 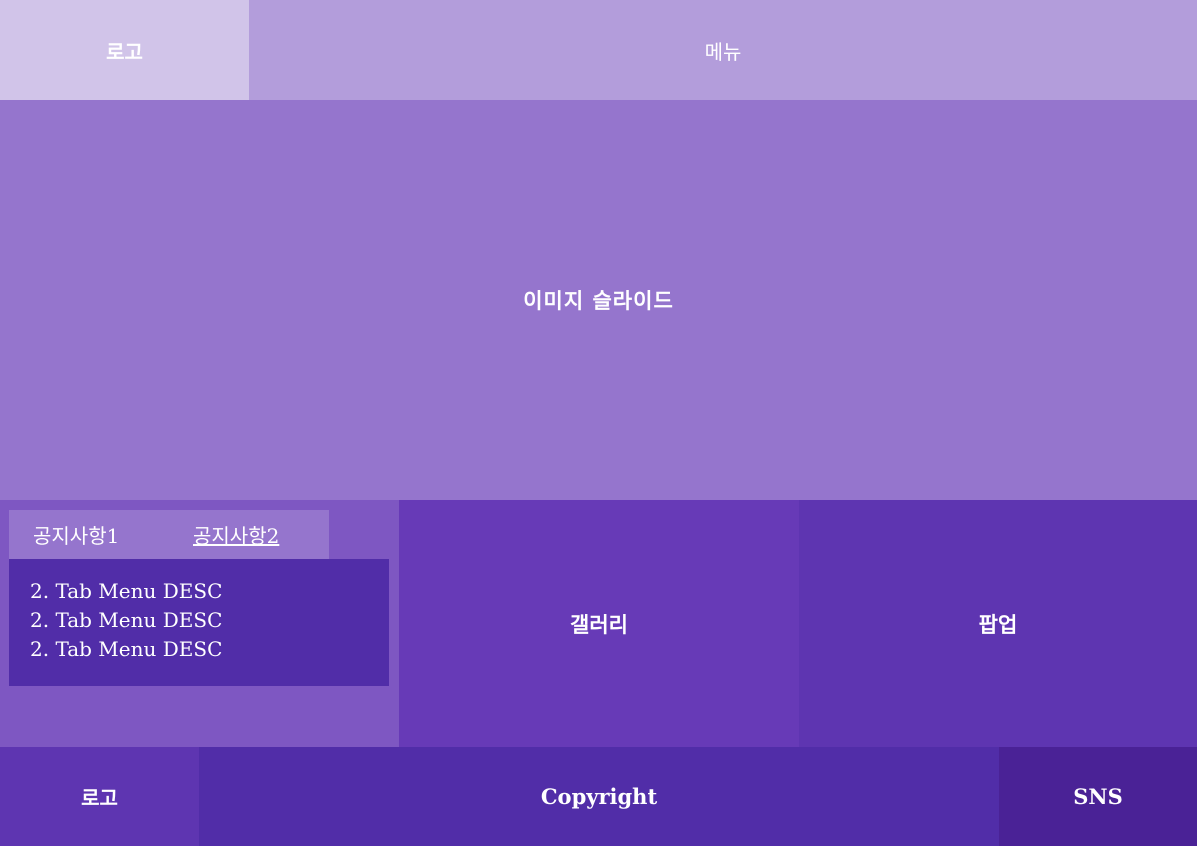 What do you see at coordinates (124, 50) in the screenshot?
I see `header-logo: 로고` at bounding box center [124, 50].